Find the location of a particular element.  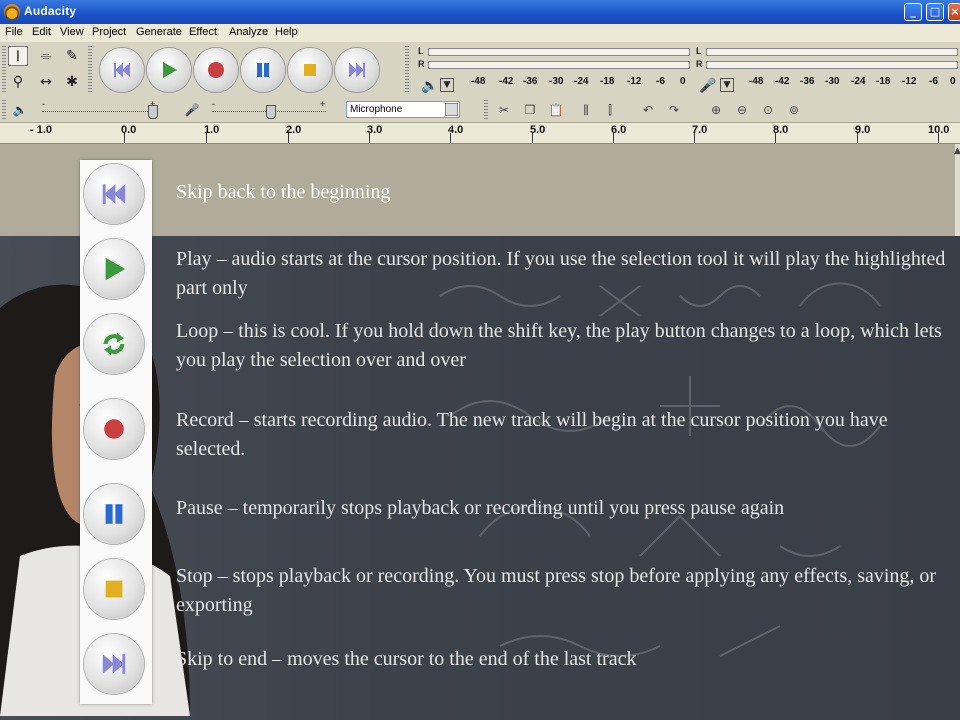

microphone-icon: 🎤 is located at coordinates (708, 86).